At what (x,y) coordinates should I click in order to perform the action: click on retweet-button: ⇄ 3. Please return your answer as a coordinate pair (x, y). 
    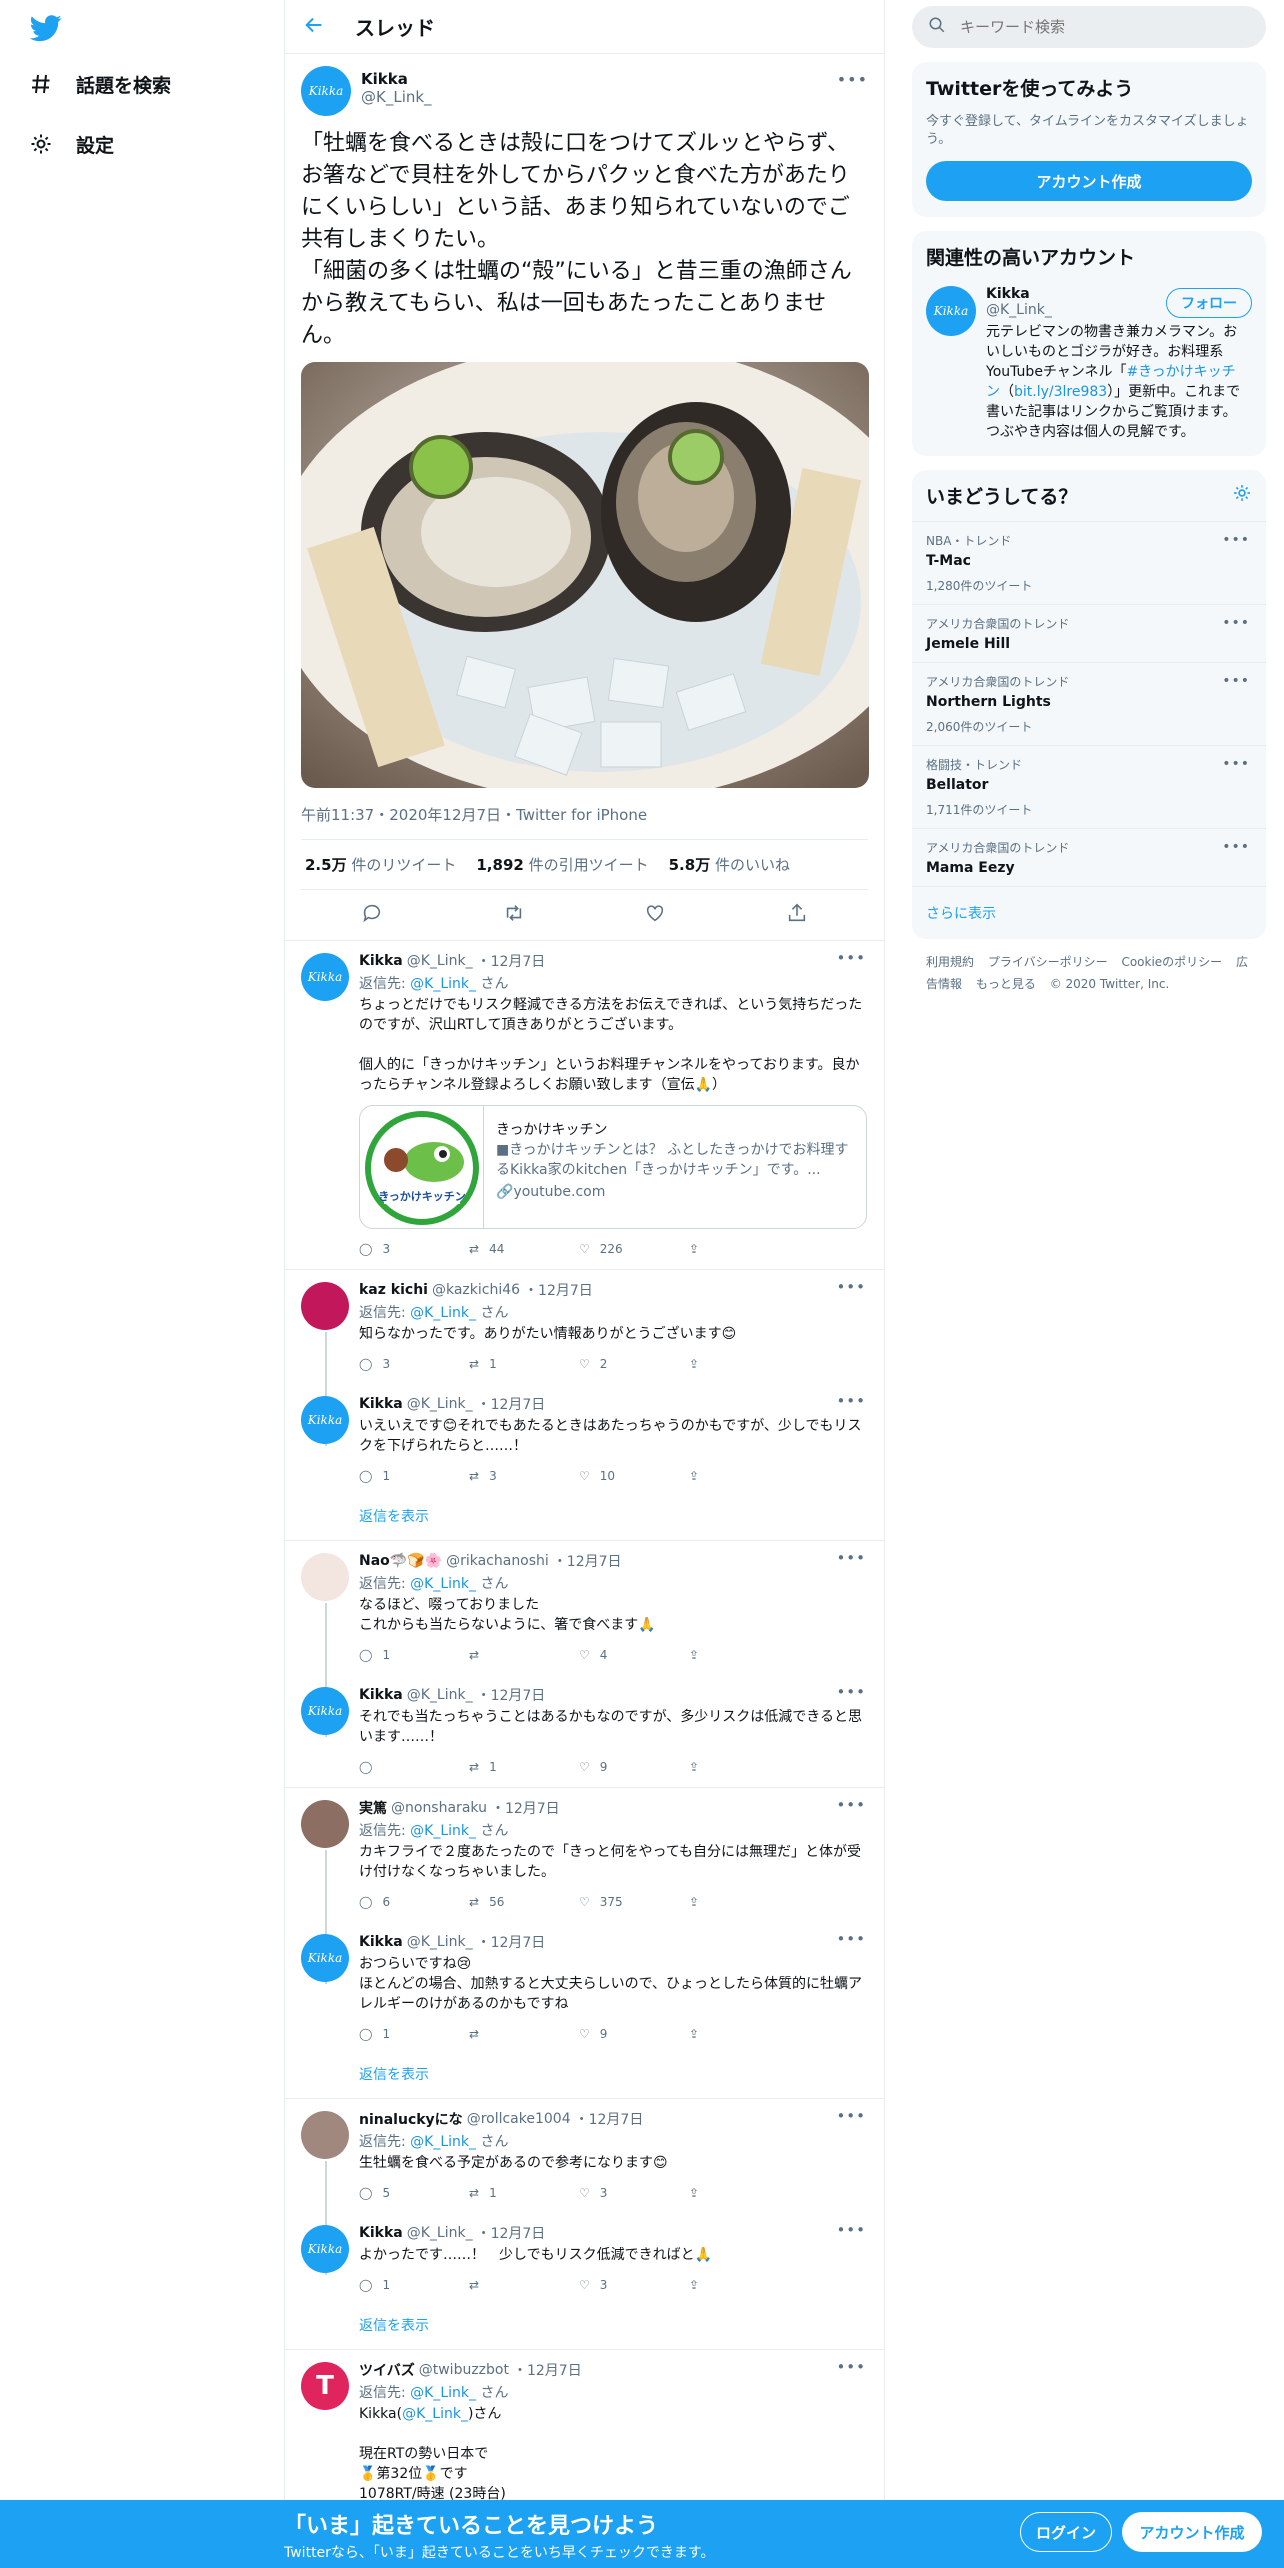
    Looking at the image, I should click on (524, 1476).